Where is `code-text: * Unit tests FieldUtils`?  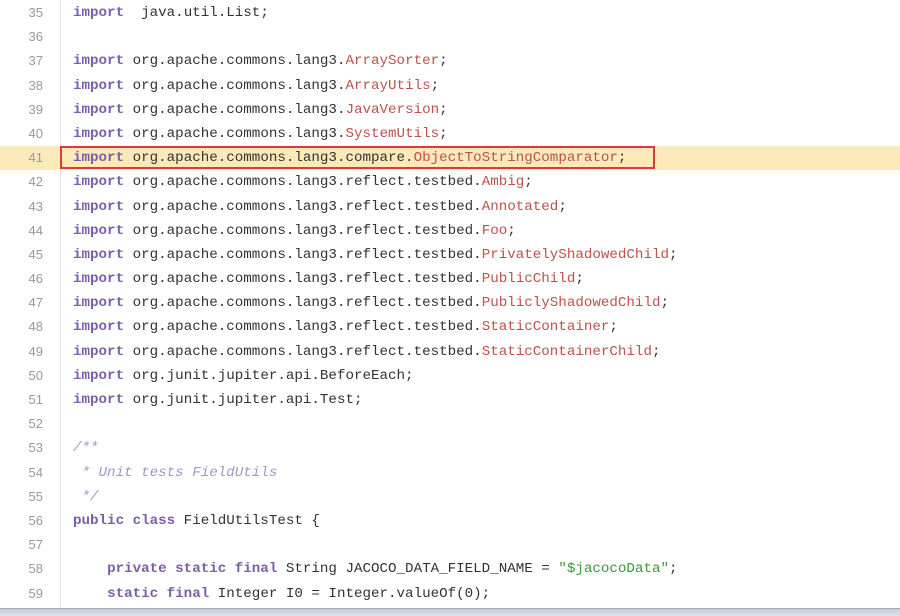
code-text: * Unit tests FieldUtils is located at coordinates (175, 473).